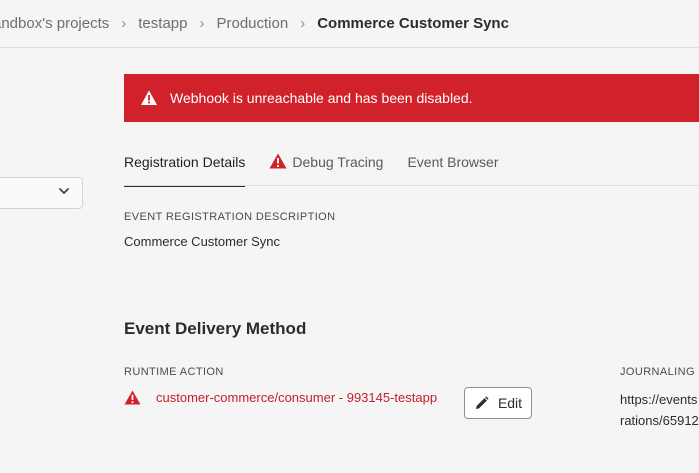  Describe the element at coordinates (413, 23) in the screenshot. I see `breadcrumb-current: Commerce Customer Sync` at that location.